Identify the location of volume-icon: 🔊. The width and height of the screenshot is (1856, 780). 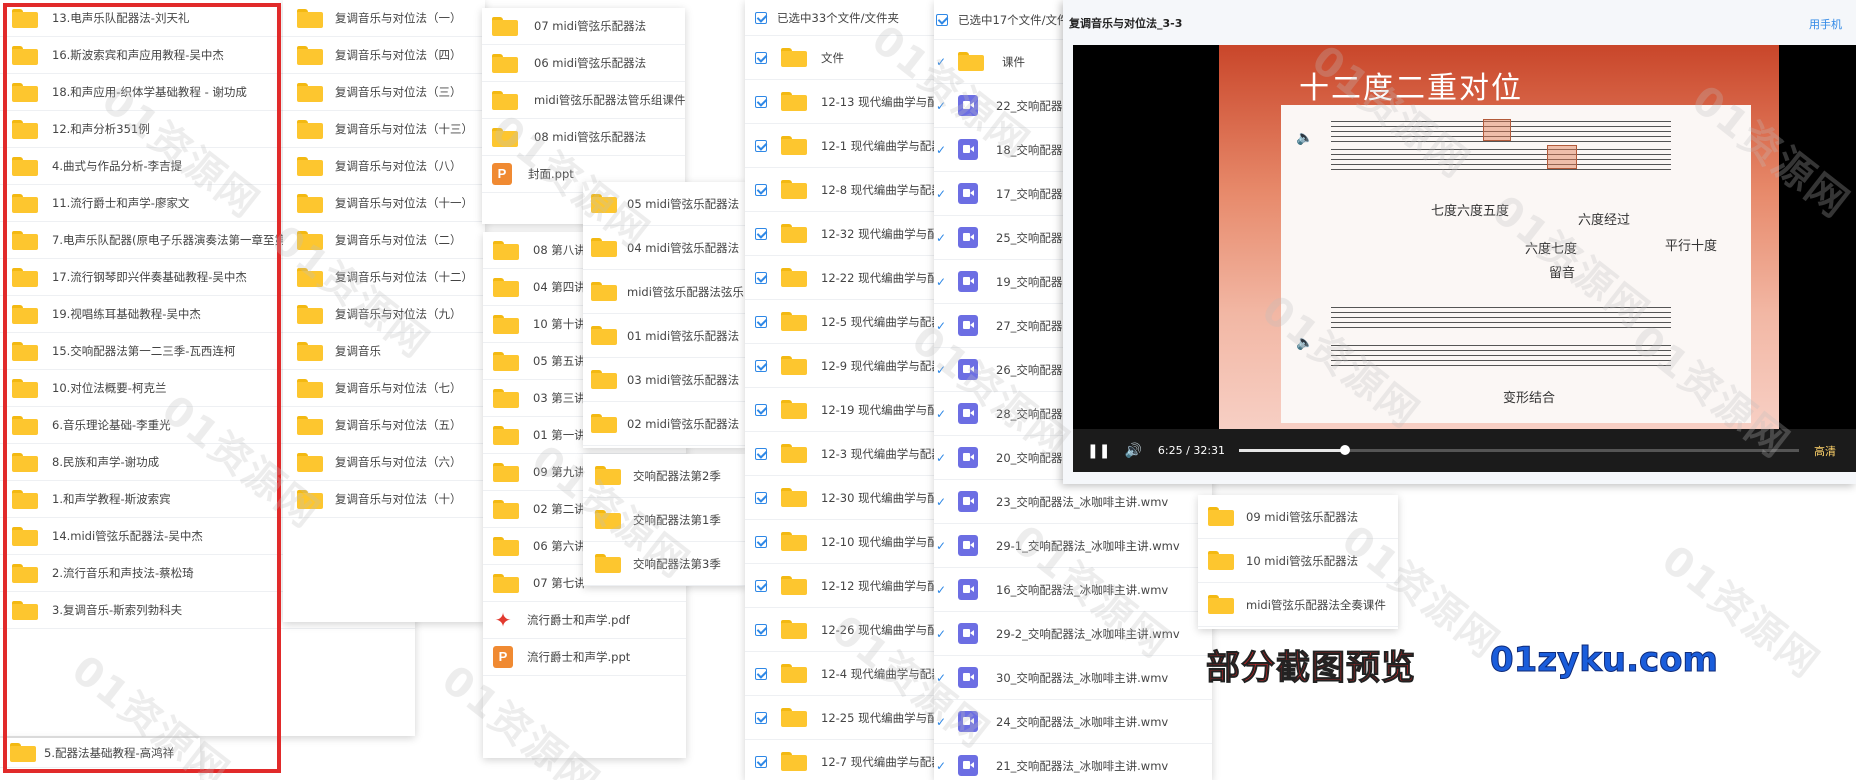
(1132, 451).